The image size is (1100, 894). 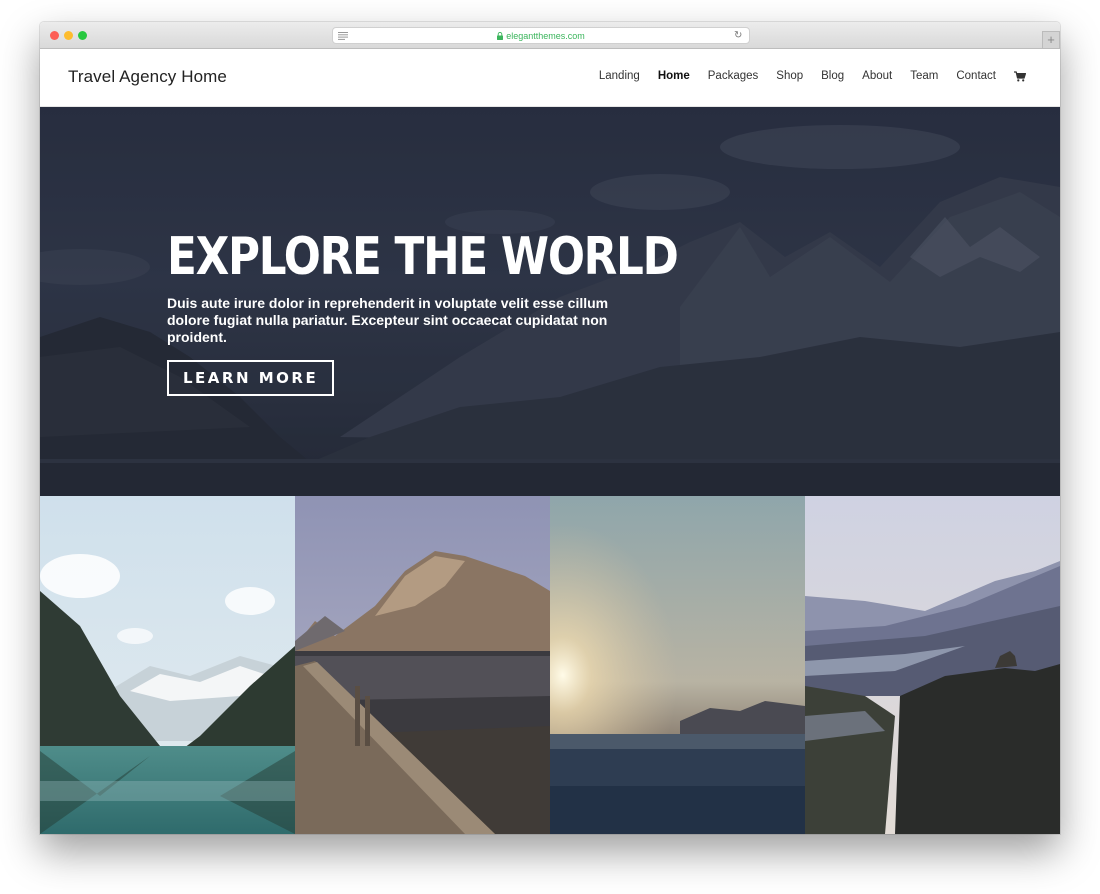 What do you see at coordinates (54, 35) in the screenshot?
I see `close-window-icon` at bounding box center [54, 35].